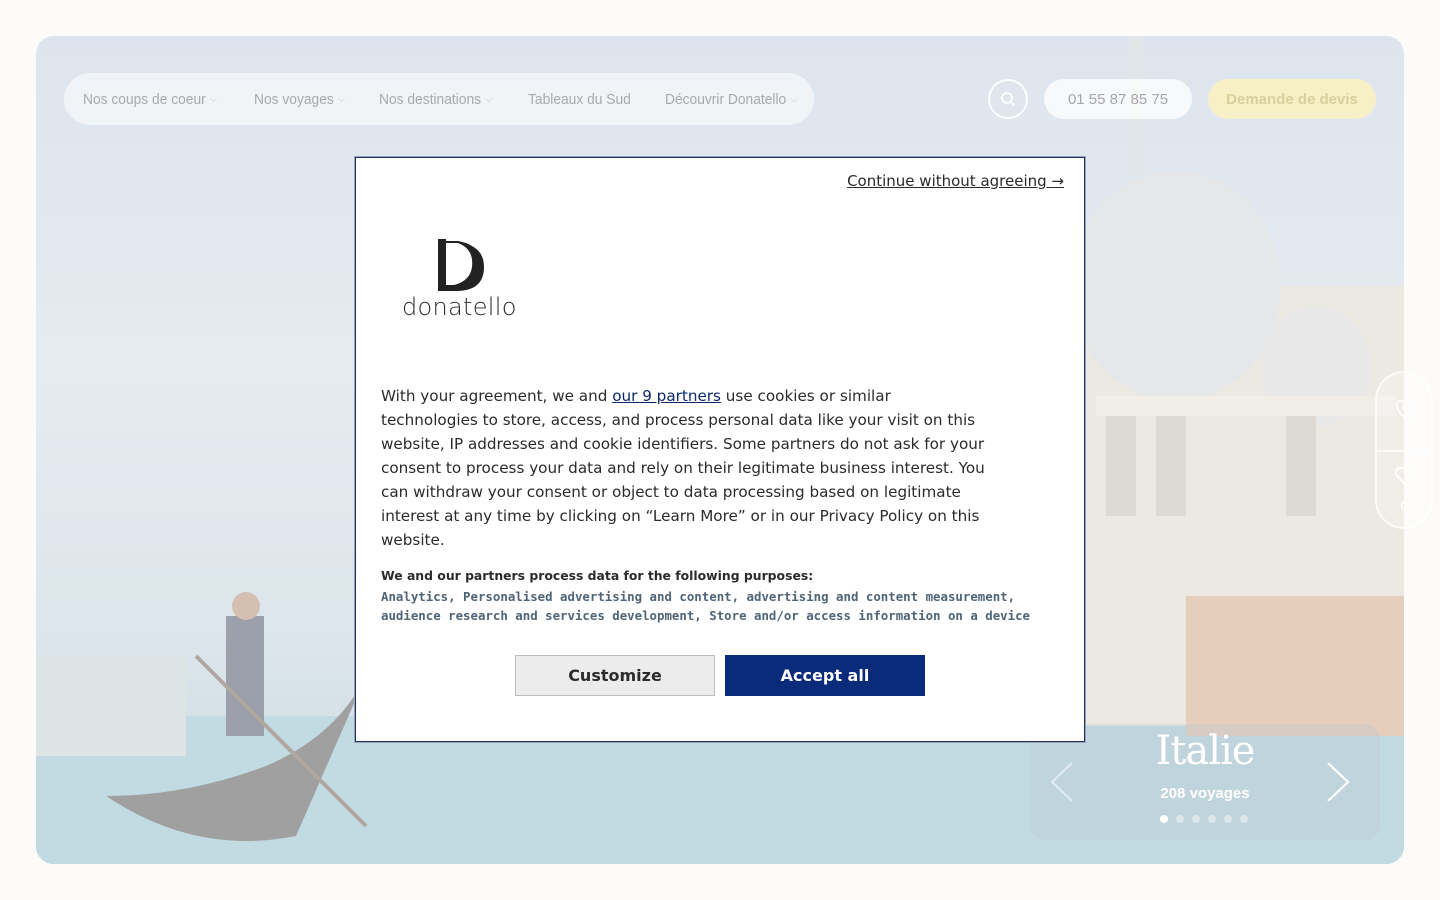 The height and width of the screenshot is (900, 1440). I want to click on nav-item-decouvrir-donatello: Découvrir Donatello ⌵, so click(731, 99).